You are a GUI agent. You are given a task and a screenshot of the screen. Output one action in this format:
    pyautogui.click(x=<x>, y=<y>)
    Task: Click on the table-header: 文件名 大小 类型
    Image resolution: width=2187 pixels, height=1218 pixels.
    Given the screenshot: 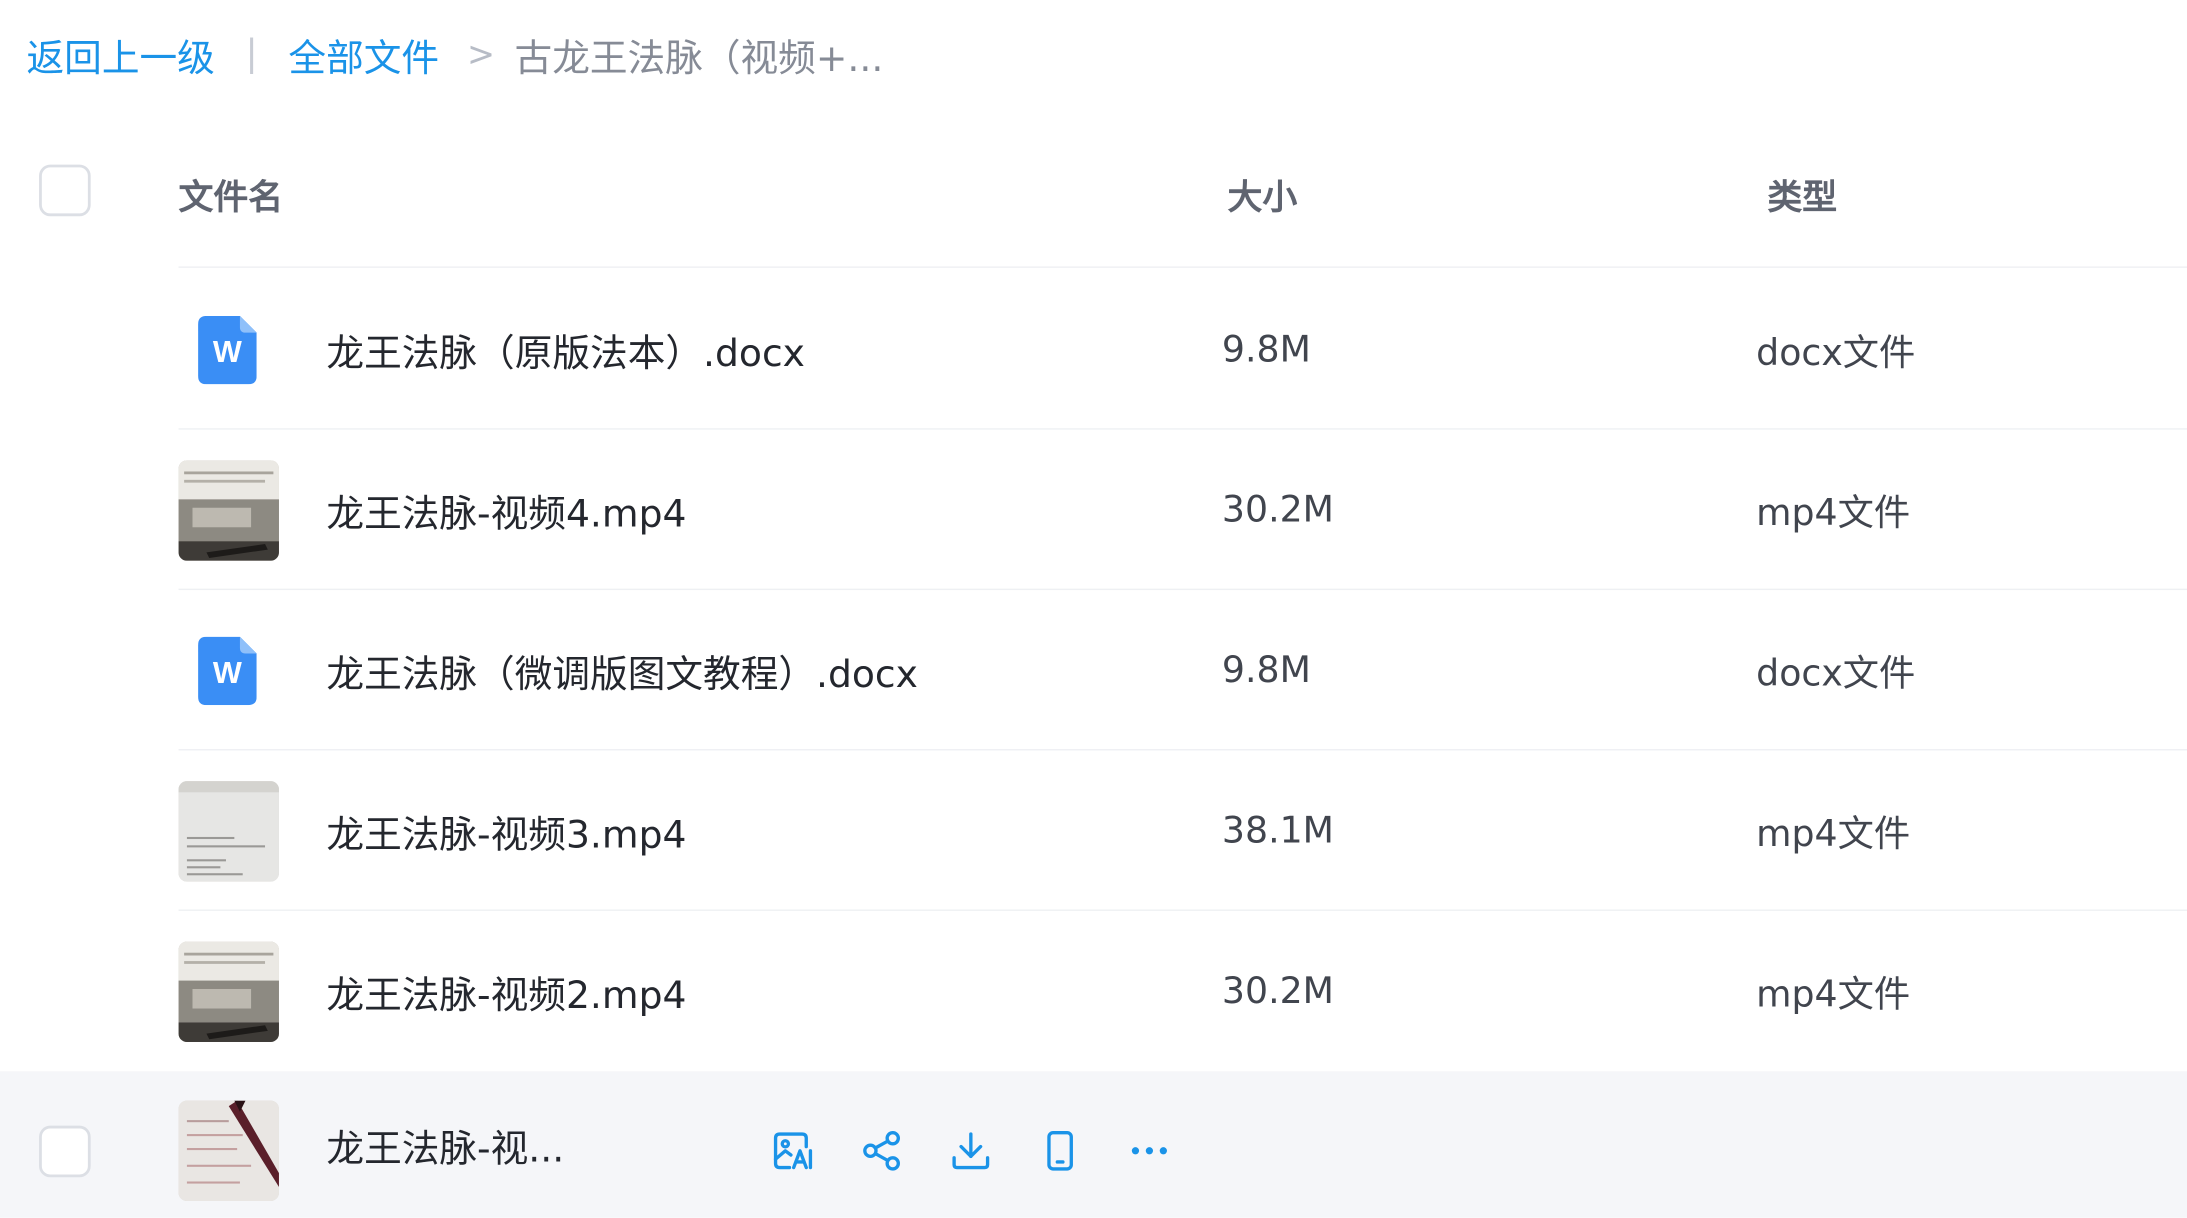 What is the action you would take?
    pyautogui.click(x=1093, y=203)
    